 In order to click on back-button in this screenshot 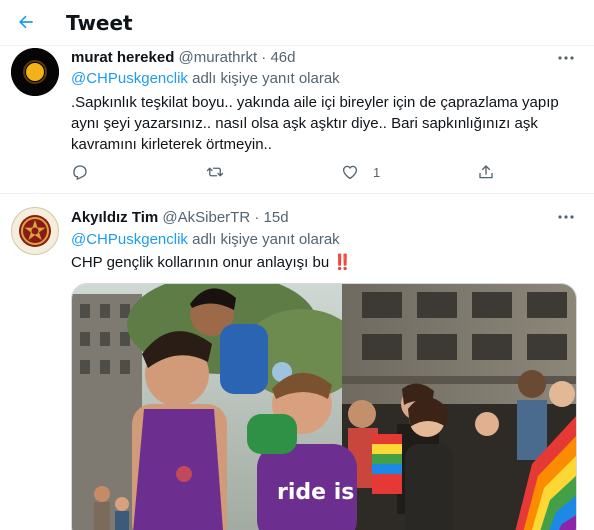, I will do `click(26, 22)`.